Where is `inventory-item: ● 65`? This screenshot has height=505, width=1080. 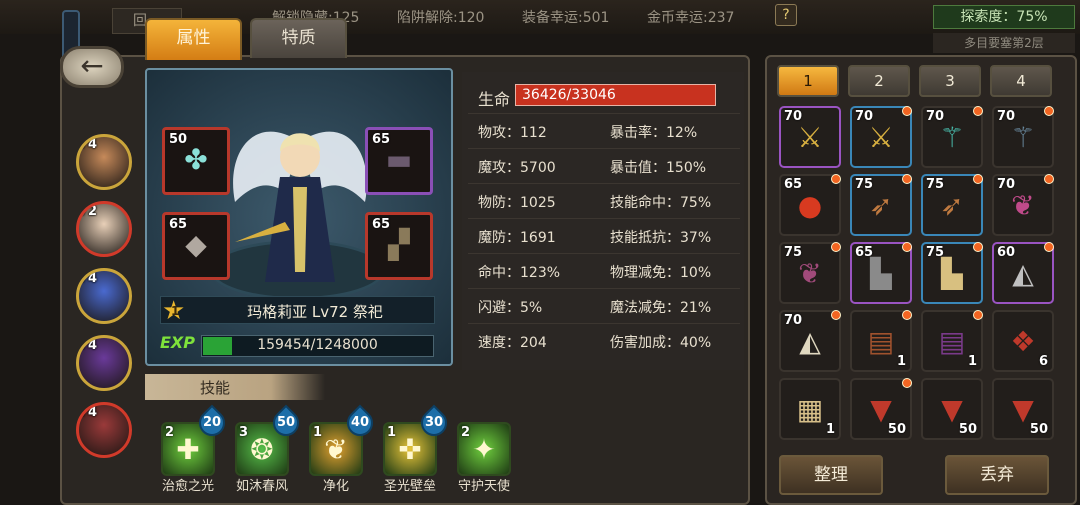 inventory-item: ● 65 is located at coordinates (810, 205).